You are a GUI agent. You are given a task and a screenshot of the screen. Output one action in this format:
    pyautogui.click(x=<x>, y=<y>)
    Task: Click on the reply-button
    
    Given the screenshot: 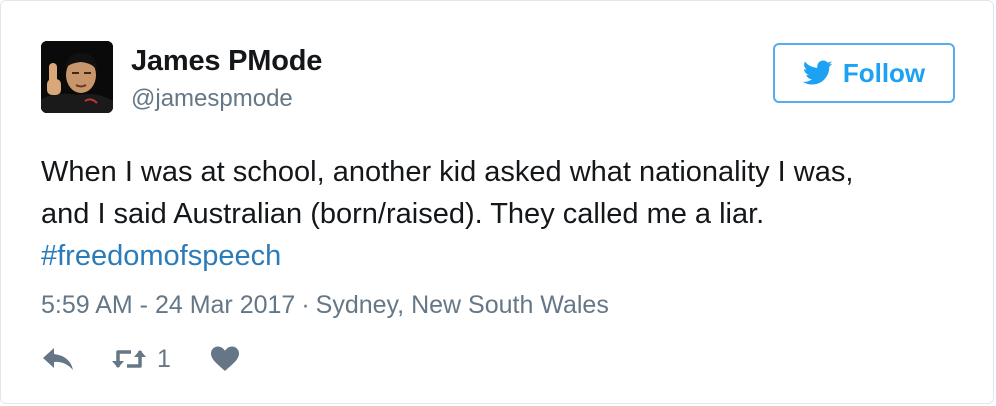 What is the action you would take?
    pyautogui.click(x=58, y=359)
    